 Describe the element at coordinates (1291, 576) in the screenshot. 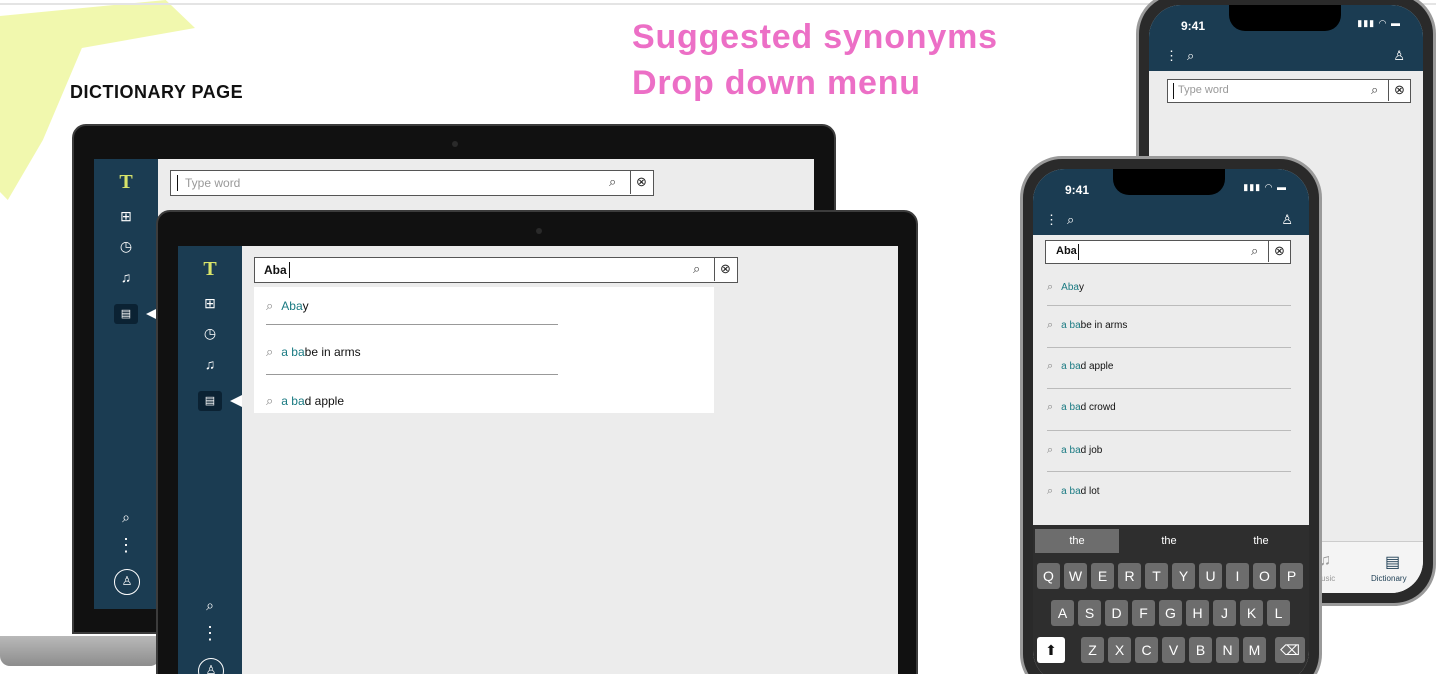

I see `key-p: P` at that location.